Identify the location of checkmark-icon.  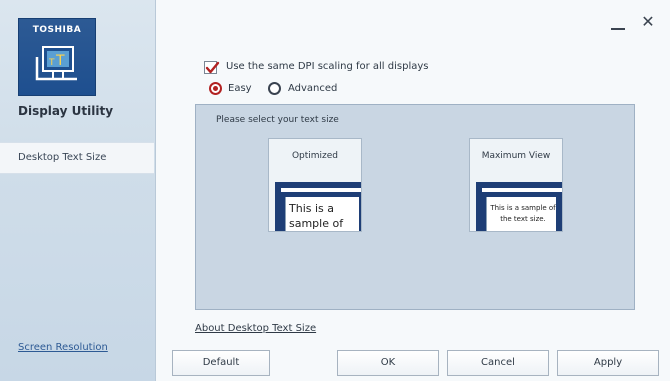
(212, 67).